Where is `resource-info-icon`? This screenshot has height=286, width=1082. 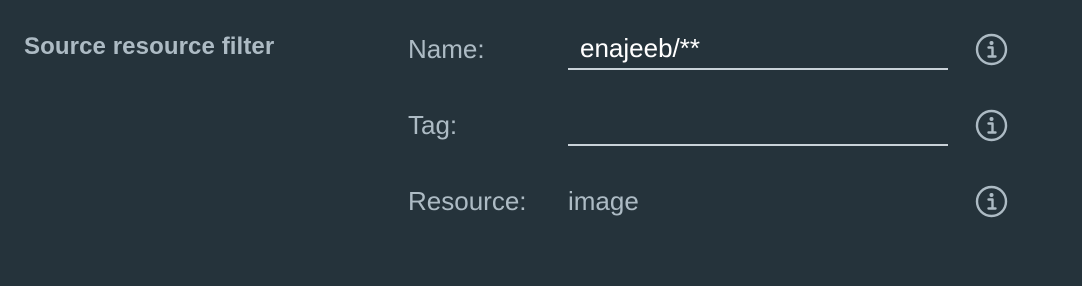
resource-info-icon is located at coordinates (991, 201).